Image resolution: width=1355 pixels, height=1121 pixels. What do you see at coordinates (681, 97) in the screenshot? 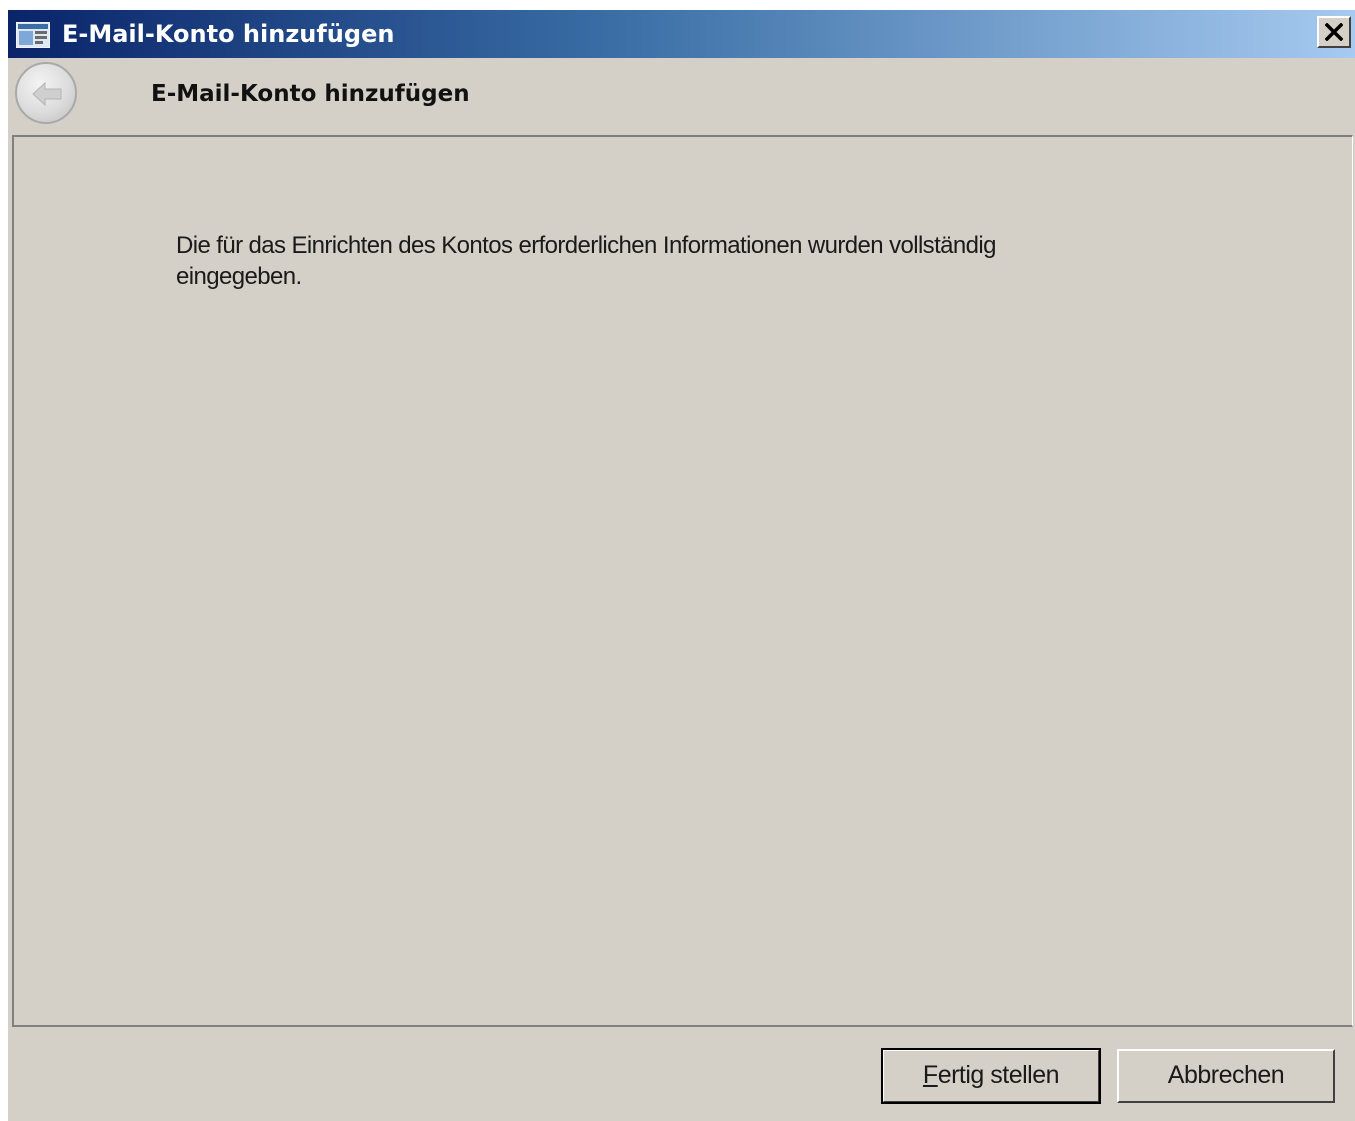
I see `wizard-header: E-Mail-Konto hinzufügen` at bounding box center [681, 97].